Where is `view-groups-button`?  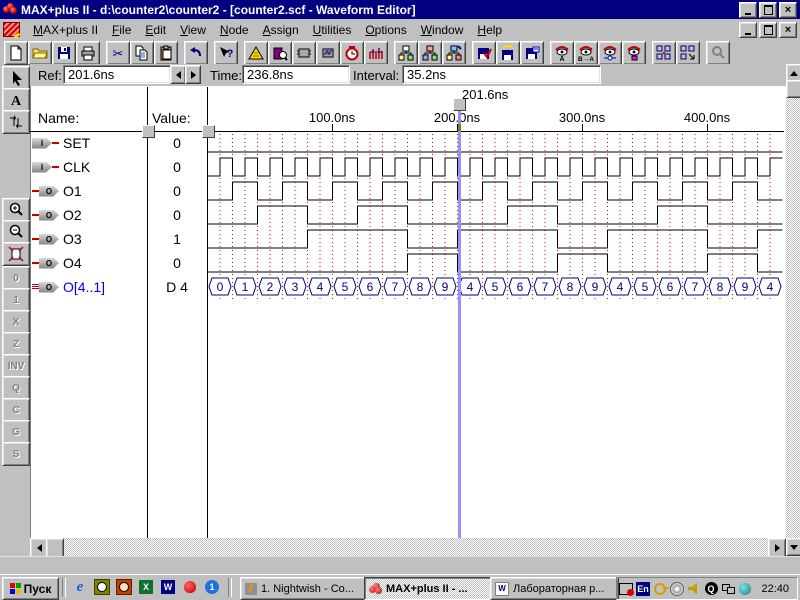
view-groups-button is located at coordinates (634, 53).